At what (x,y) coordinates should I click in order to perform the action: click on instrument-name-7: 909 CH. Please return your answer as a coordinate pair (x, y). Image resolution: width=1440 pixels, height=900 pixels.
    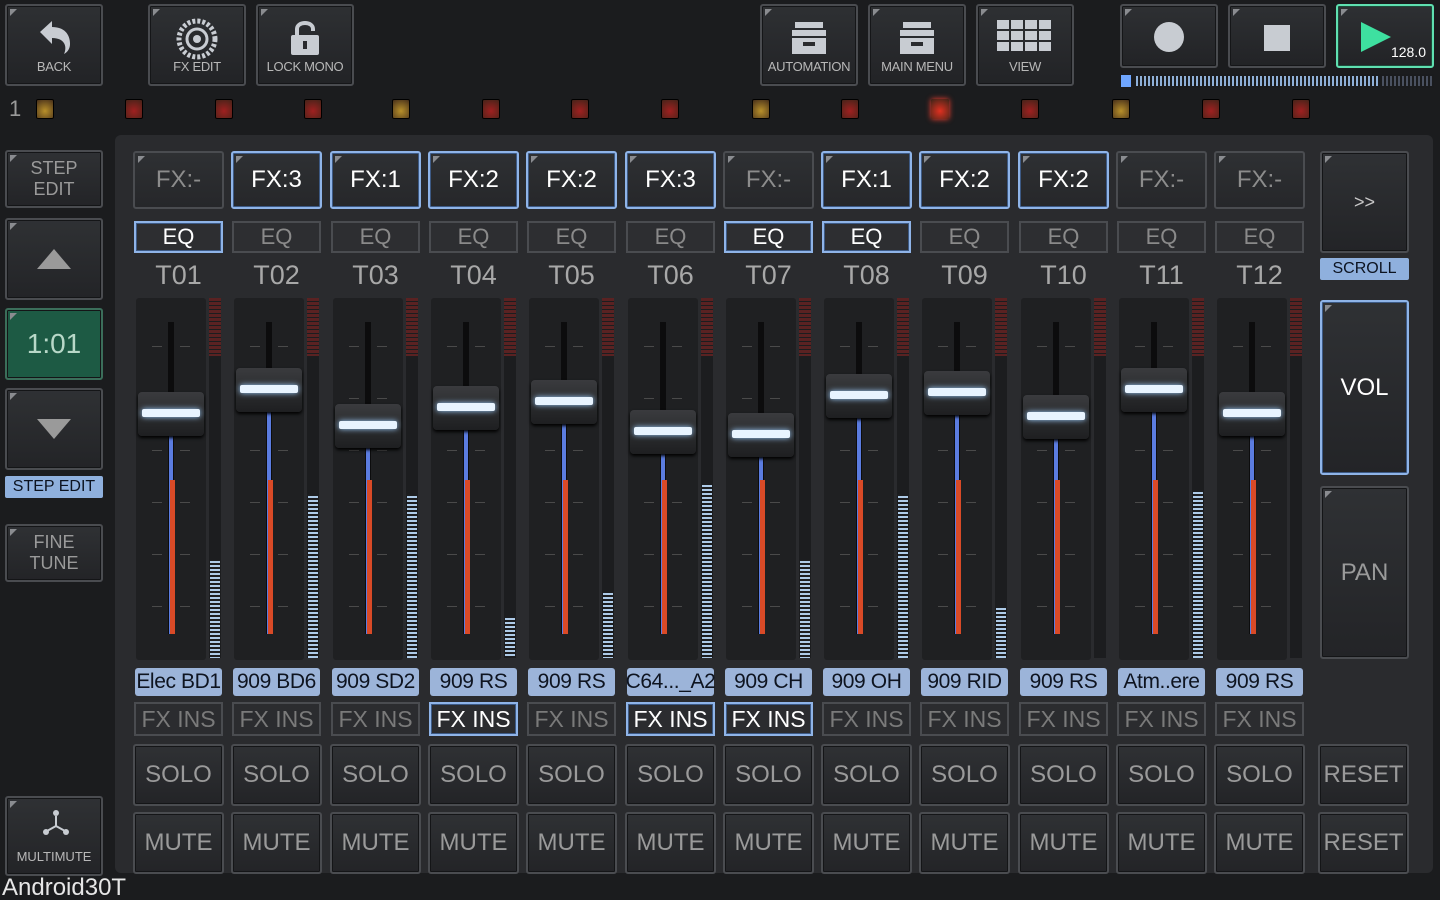
    Looking at the image, I should click on (768, 682).